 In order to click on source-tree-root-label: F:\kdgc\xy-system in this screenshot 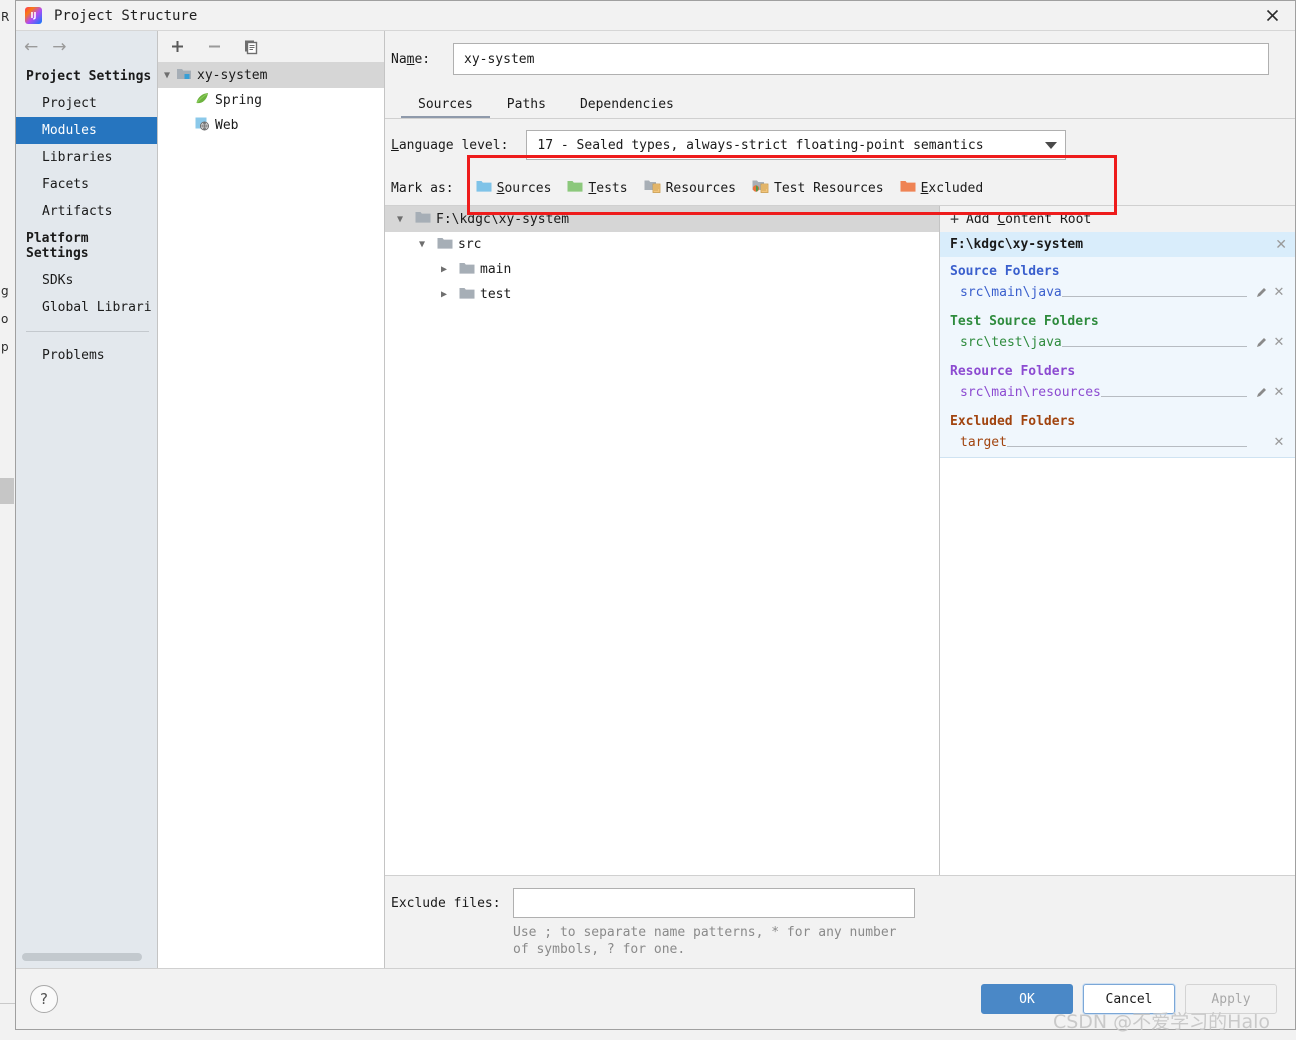, I will do `click(503, 219)`.